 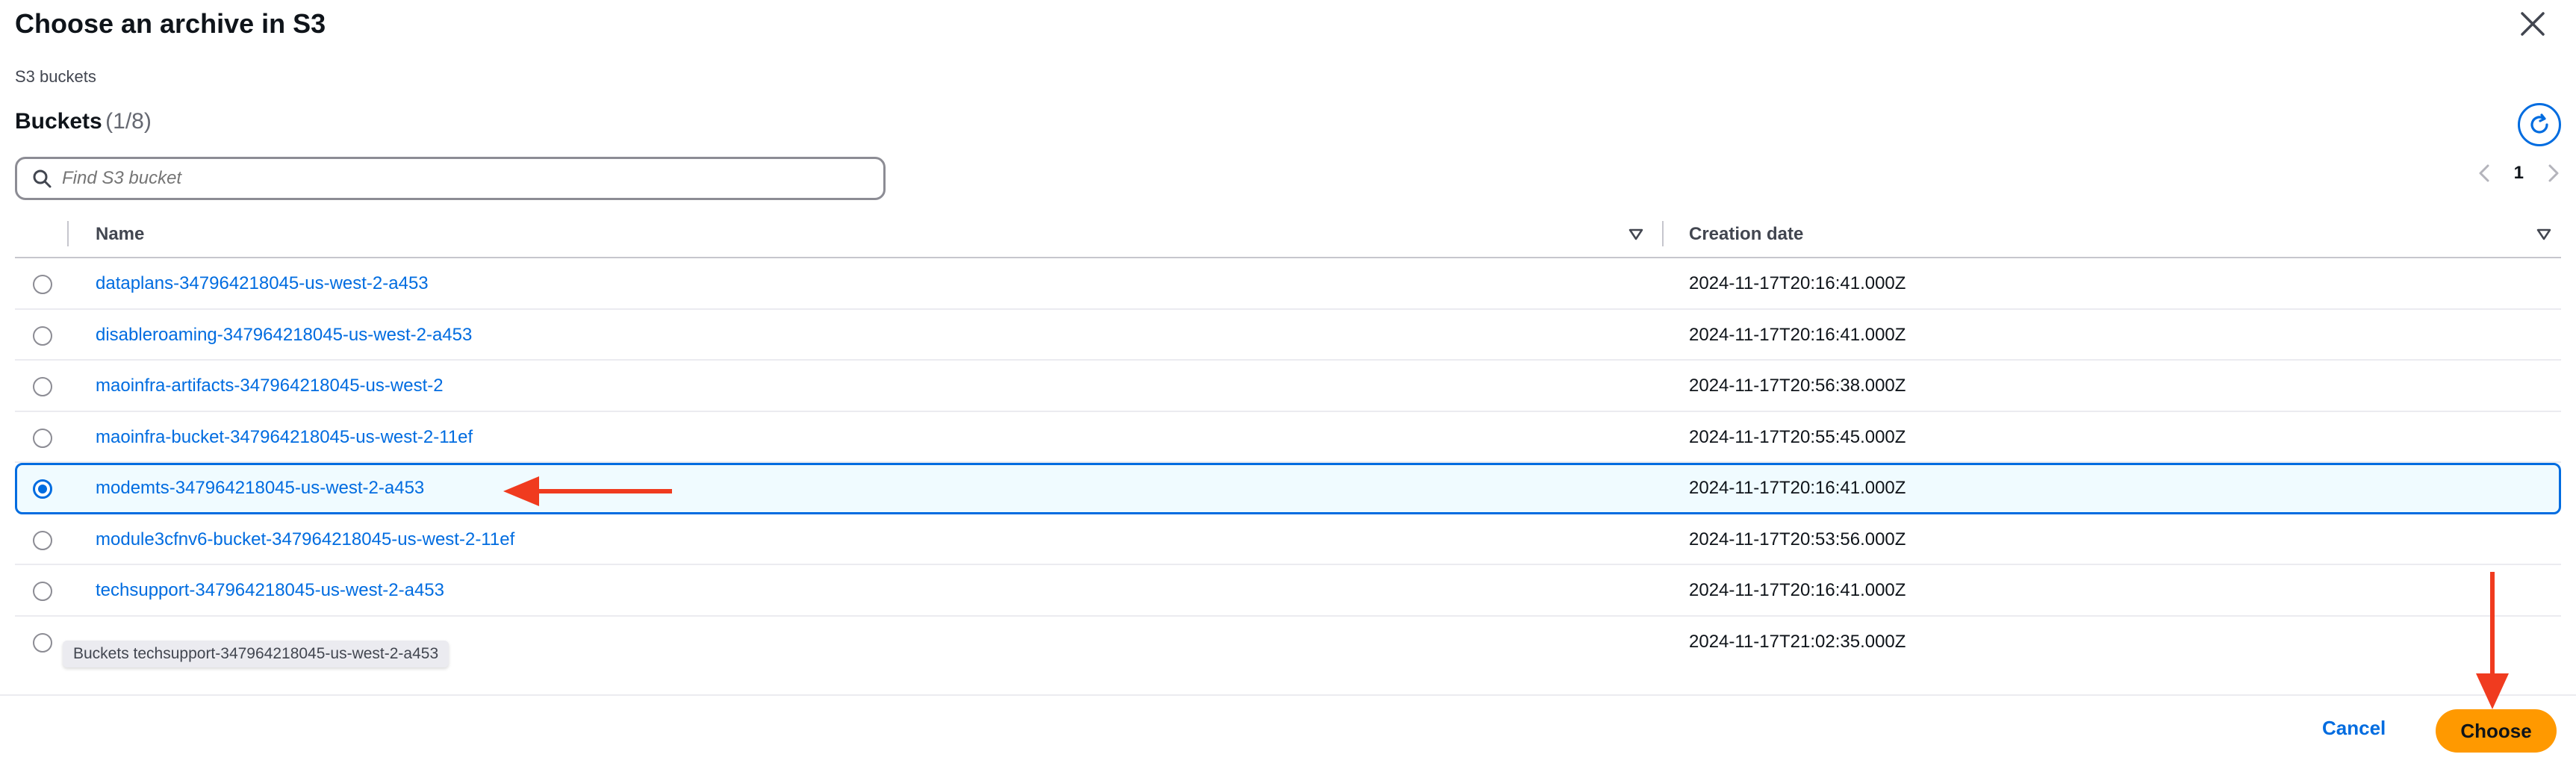 What do you see at coordinates (2553, 173) in the screenshot?
I see `chevron-right-icon` at bounding box center [2553, 173].